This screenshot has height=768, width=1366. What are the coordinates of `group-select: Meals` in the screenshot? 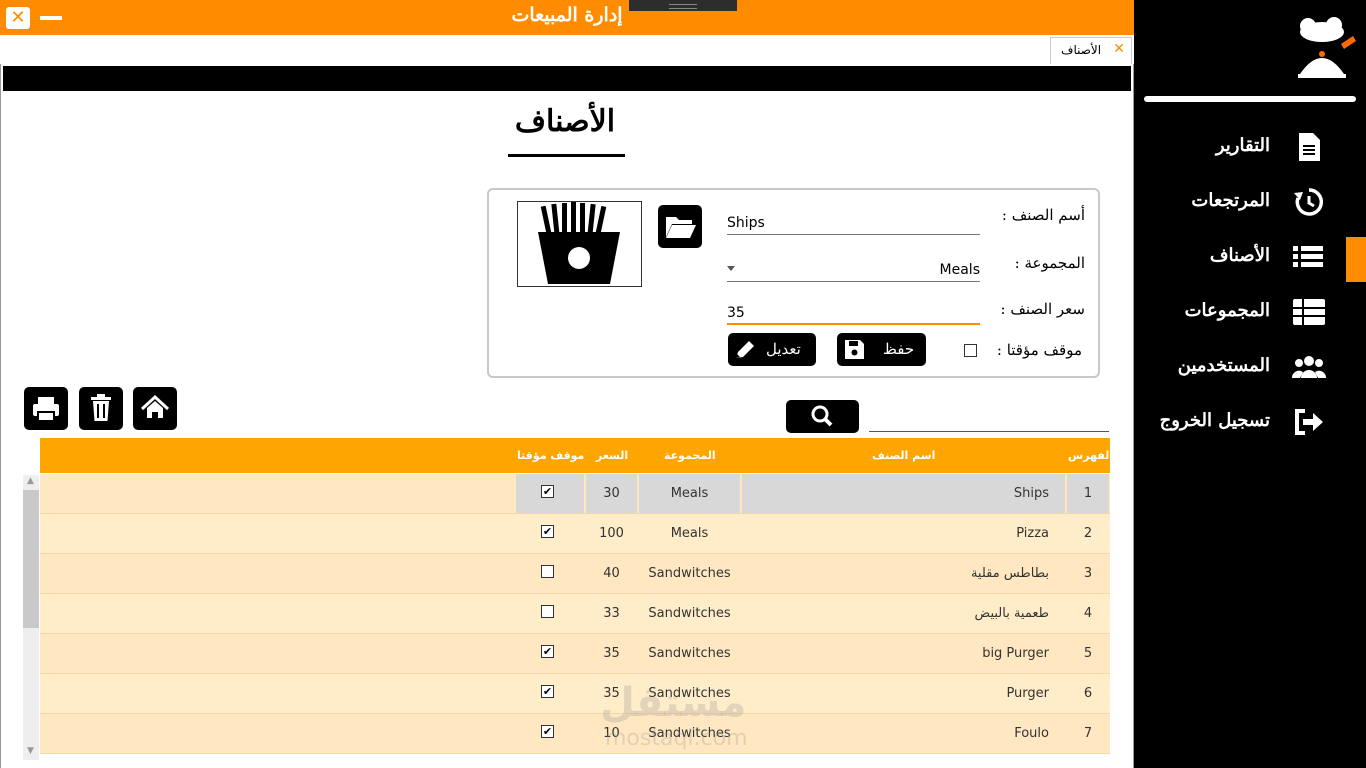 It's located at (853, 270).